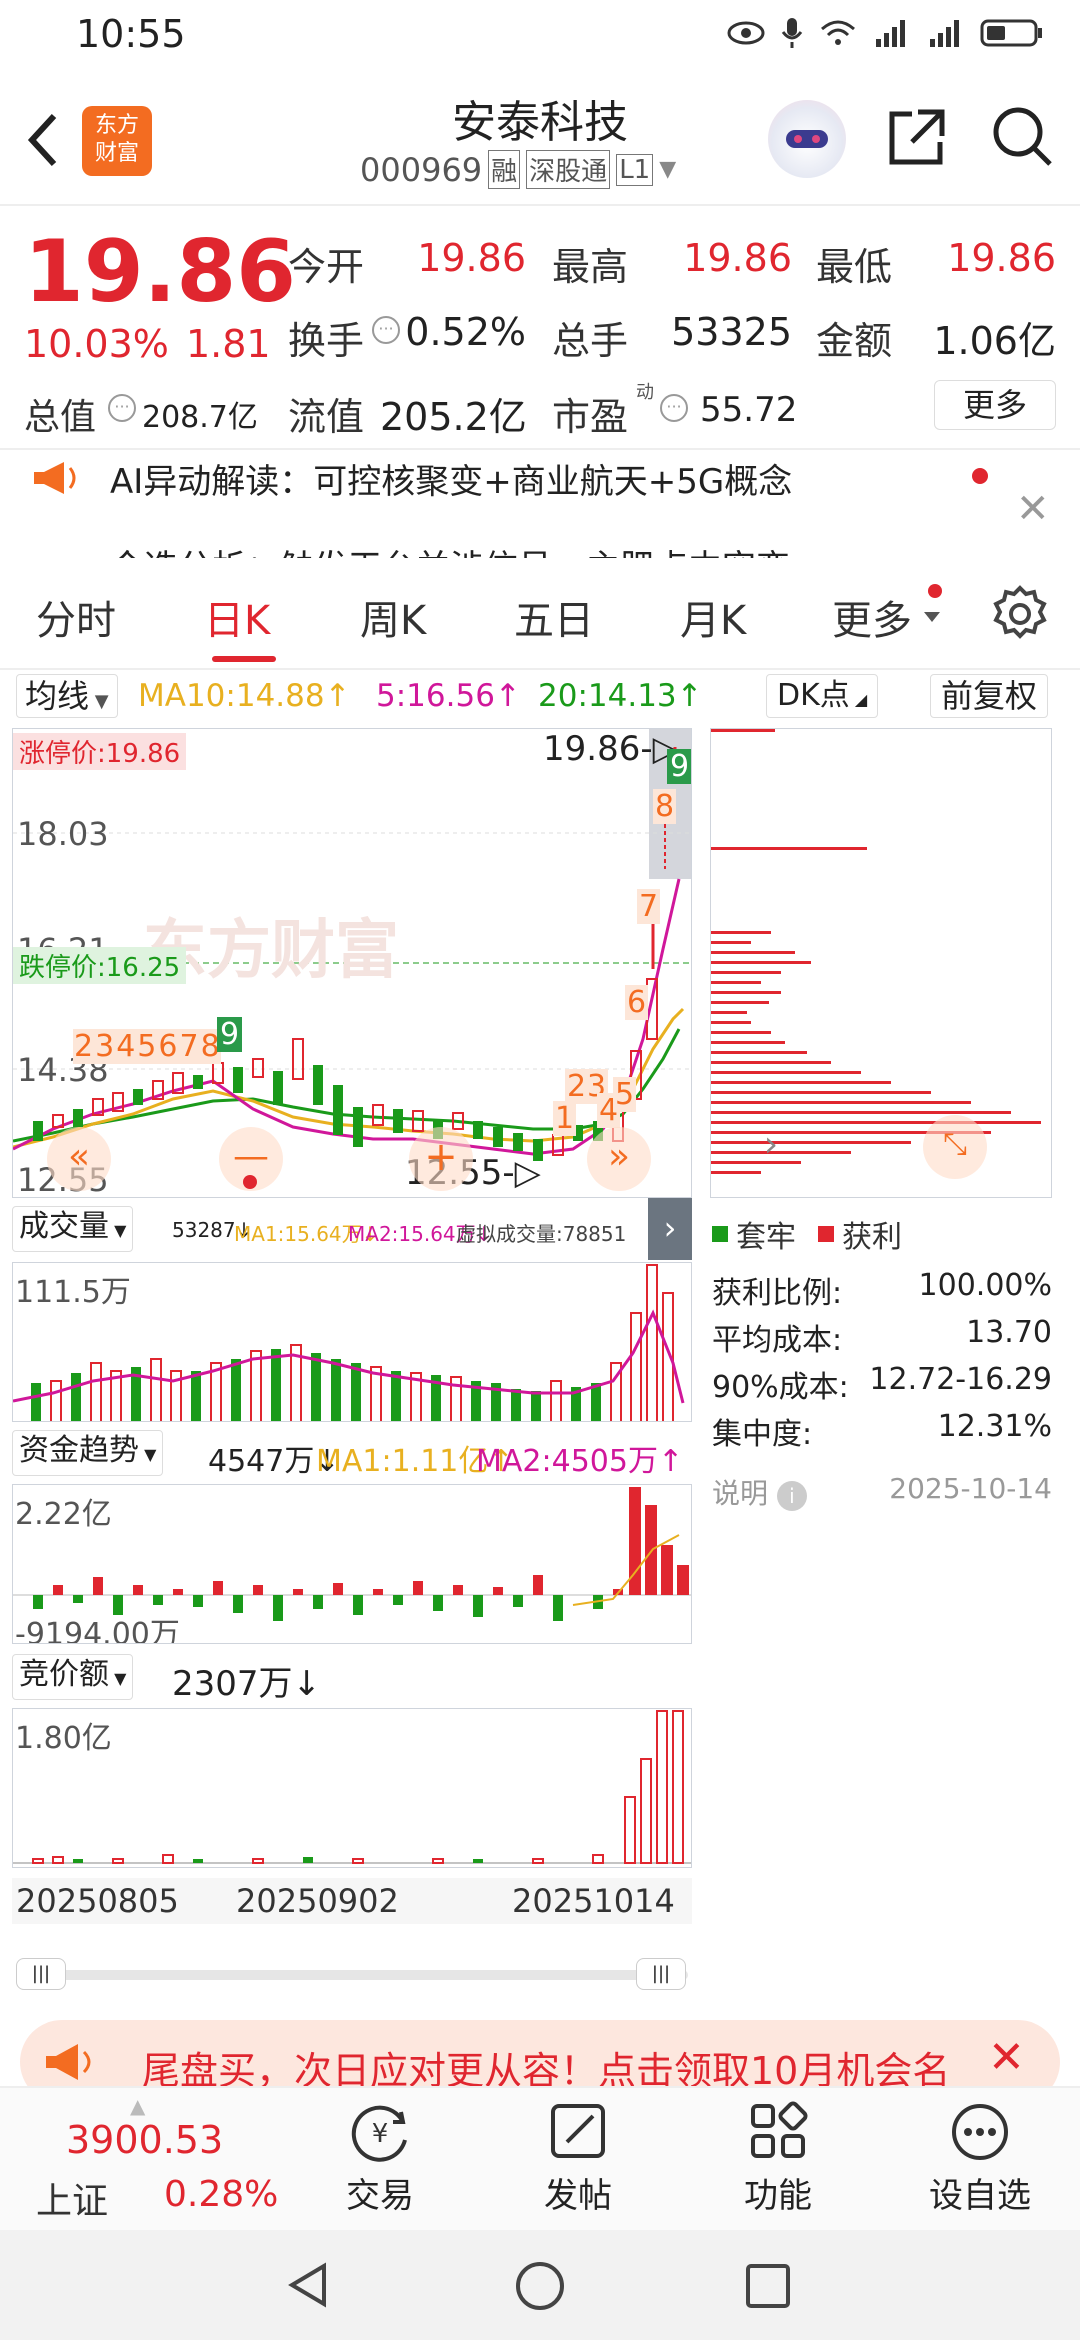 This screenshot has height=2340, width=1080. Describe the element at coordinates (451, 478) in the screenshot. I see `news-headline: AI异动解读：可控核聚变+商业航天+5G概念` at that location.